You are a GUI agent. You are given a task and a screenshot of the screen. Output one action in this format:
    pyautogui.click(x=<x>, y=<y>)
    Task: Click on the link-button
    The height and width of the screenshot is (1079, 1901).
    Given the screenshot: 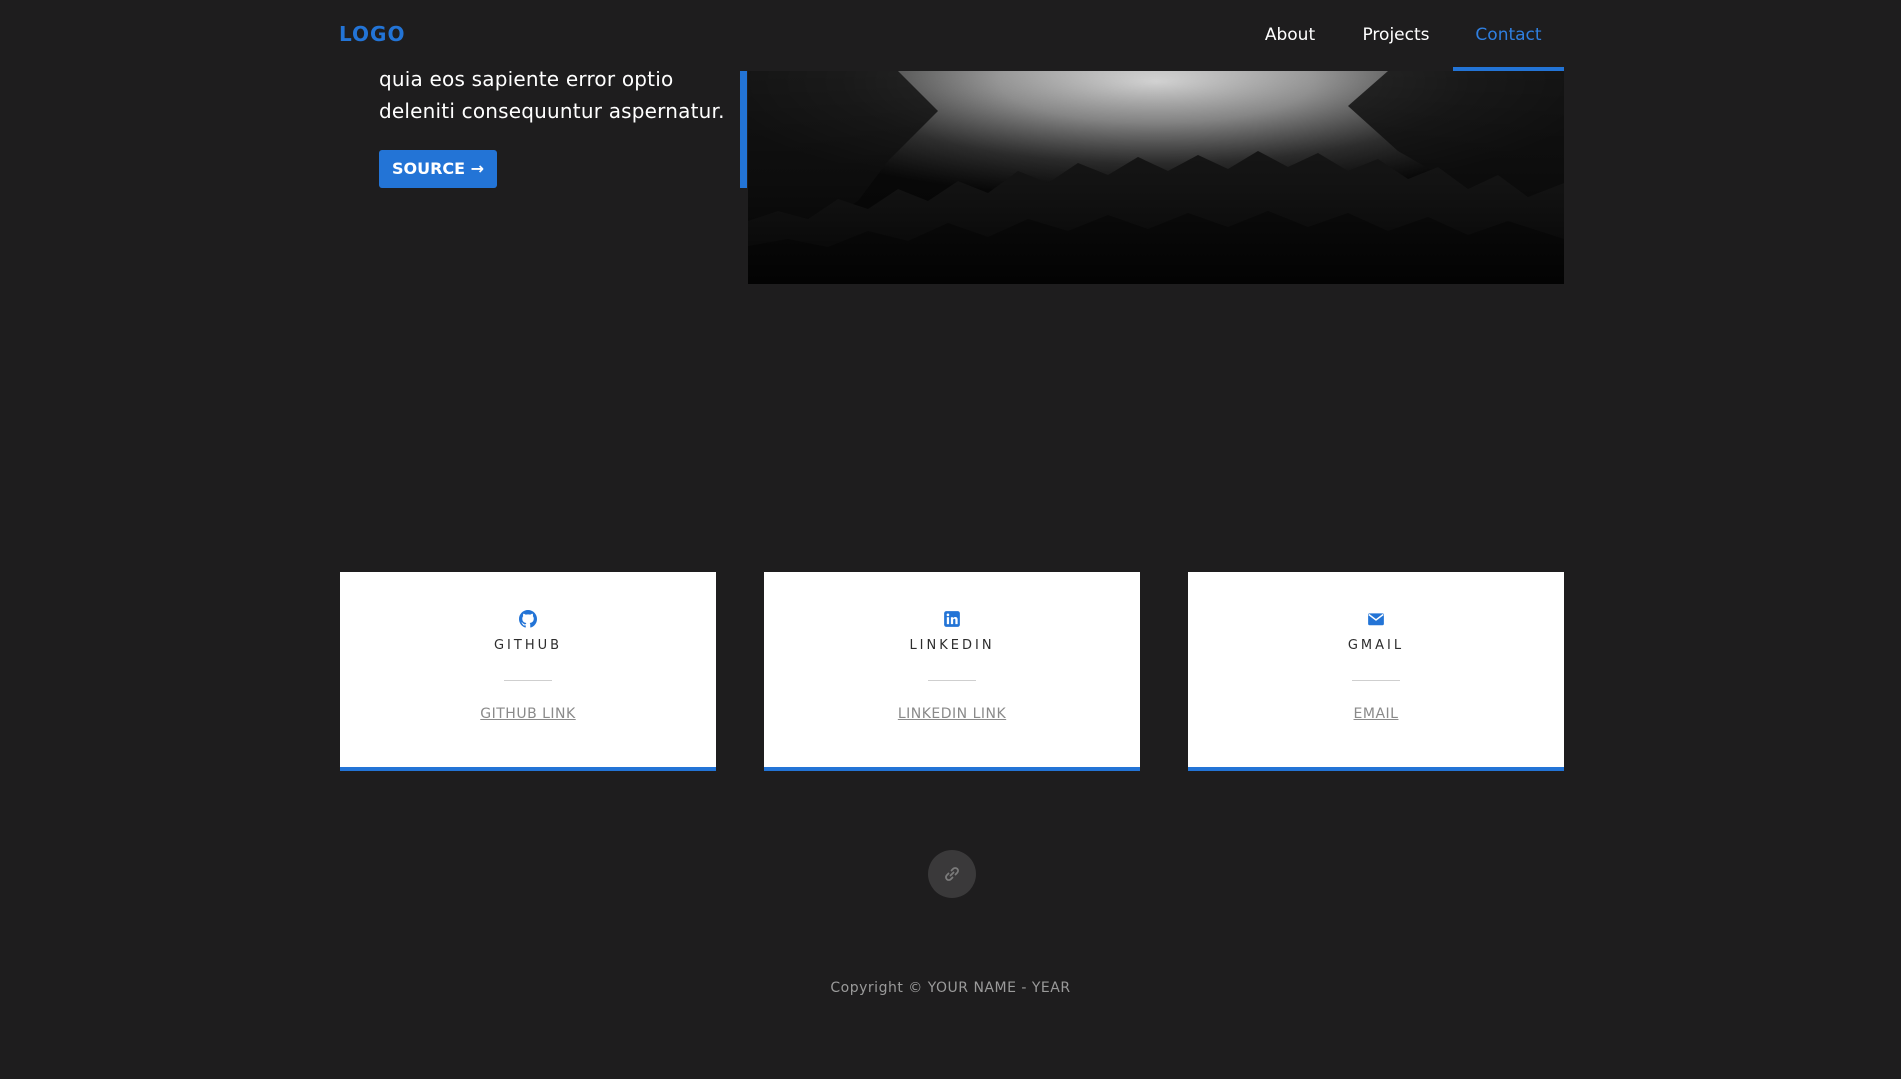 What is the action you would take?
    pyautogui.click(x=952, y=874)
    